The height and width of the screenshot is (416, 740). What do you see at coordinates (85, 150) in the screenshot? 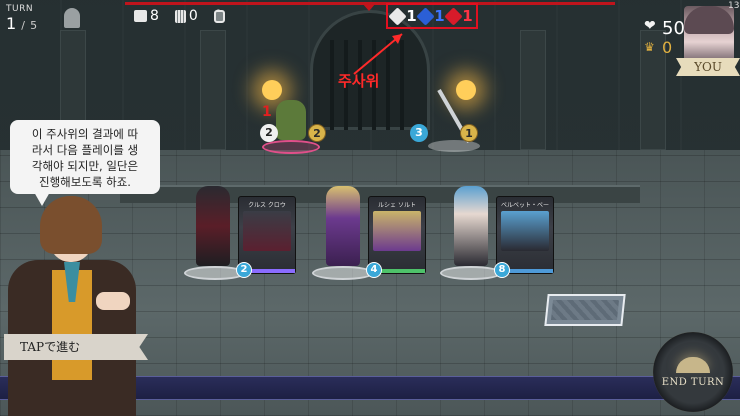
I see `dialog-line: 라서 다음 플레이를 생` at bounding box center [85, 150].